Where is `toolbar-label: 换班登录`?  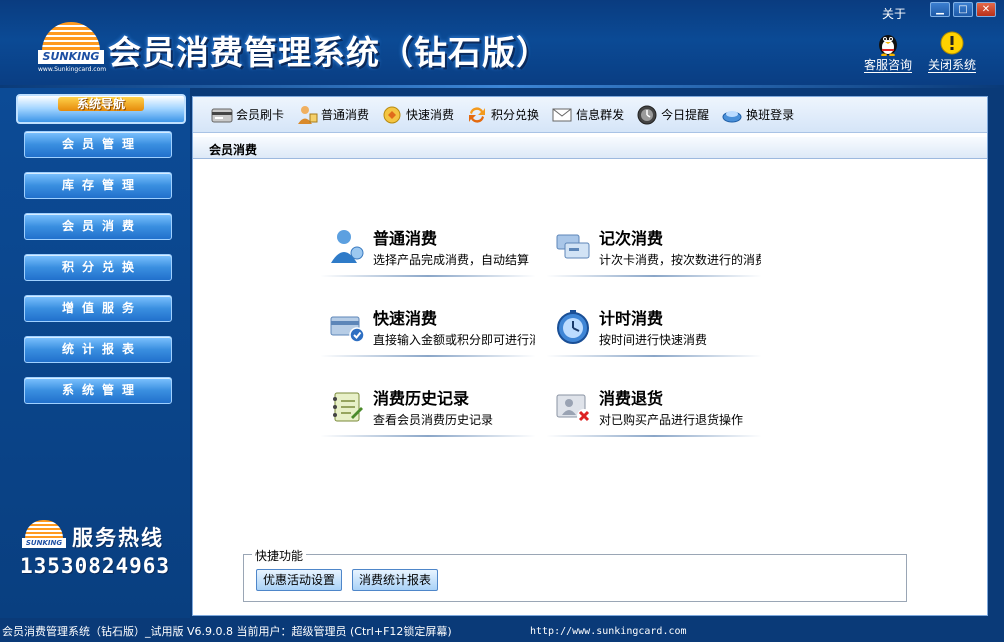 toolbar-label: 换班登录 is located at coordinates (770, 115).